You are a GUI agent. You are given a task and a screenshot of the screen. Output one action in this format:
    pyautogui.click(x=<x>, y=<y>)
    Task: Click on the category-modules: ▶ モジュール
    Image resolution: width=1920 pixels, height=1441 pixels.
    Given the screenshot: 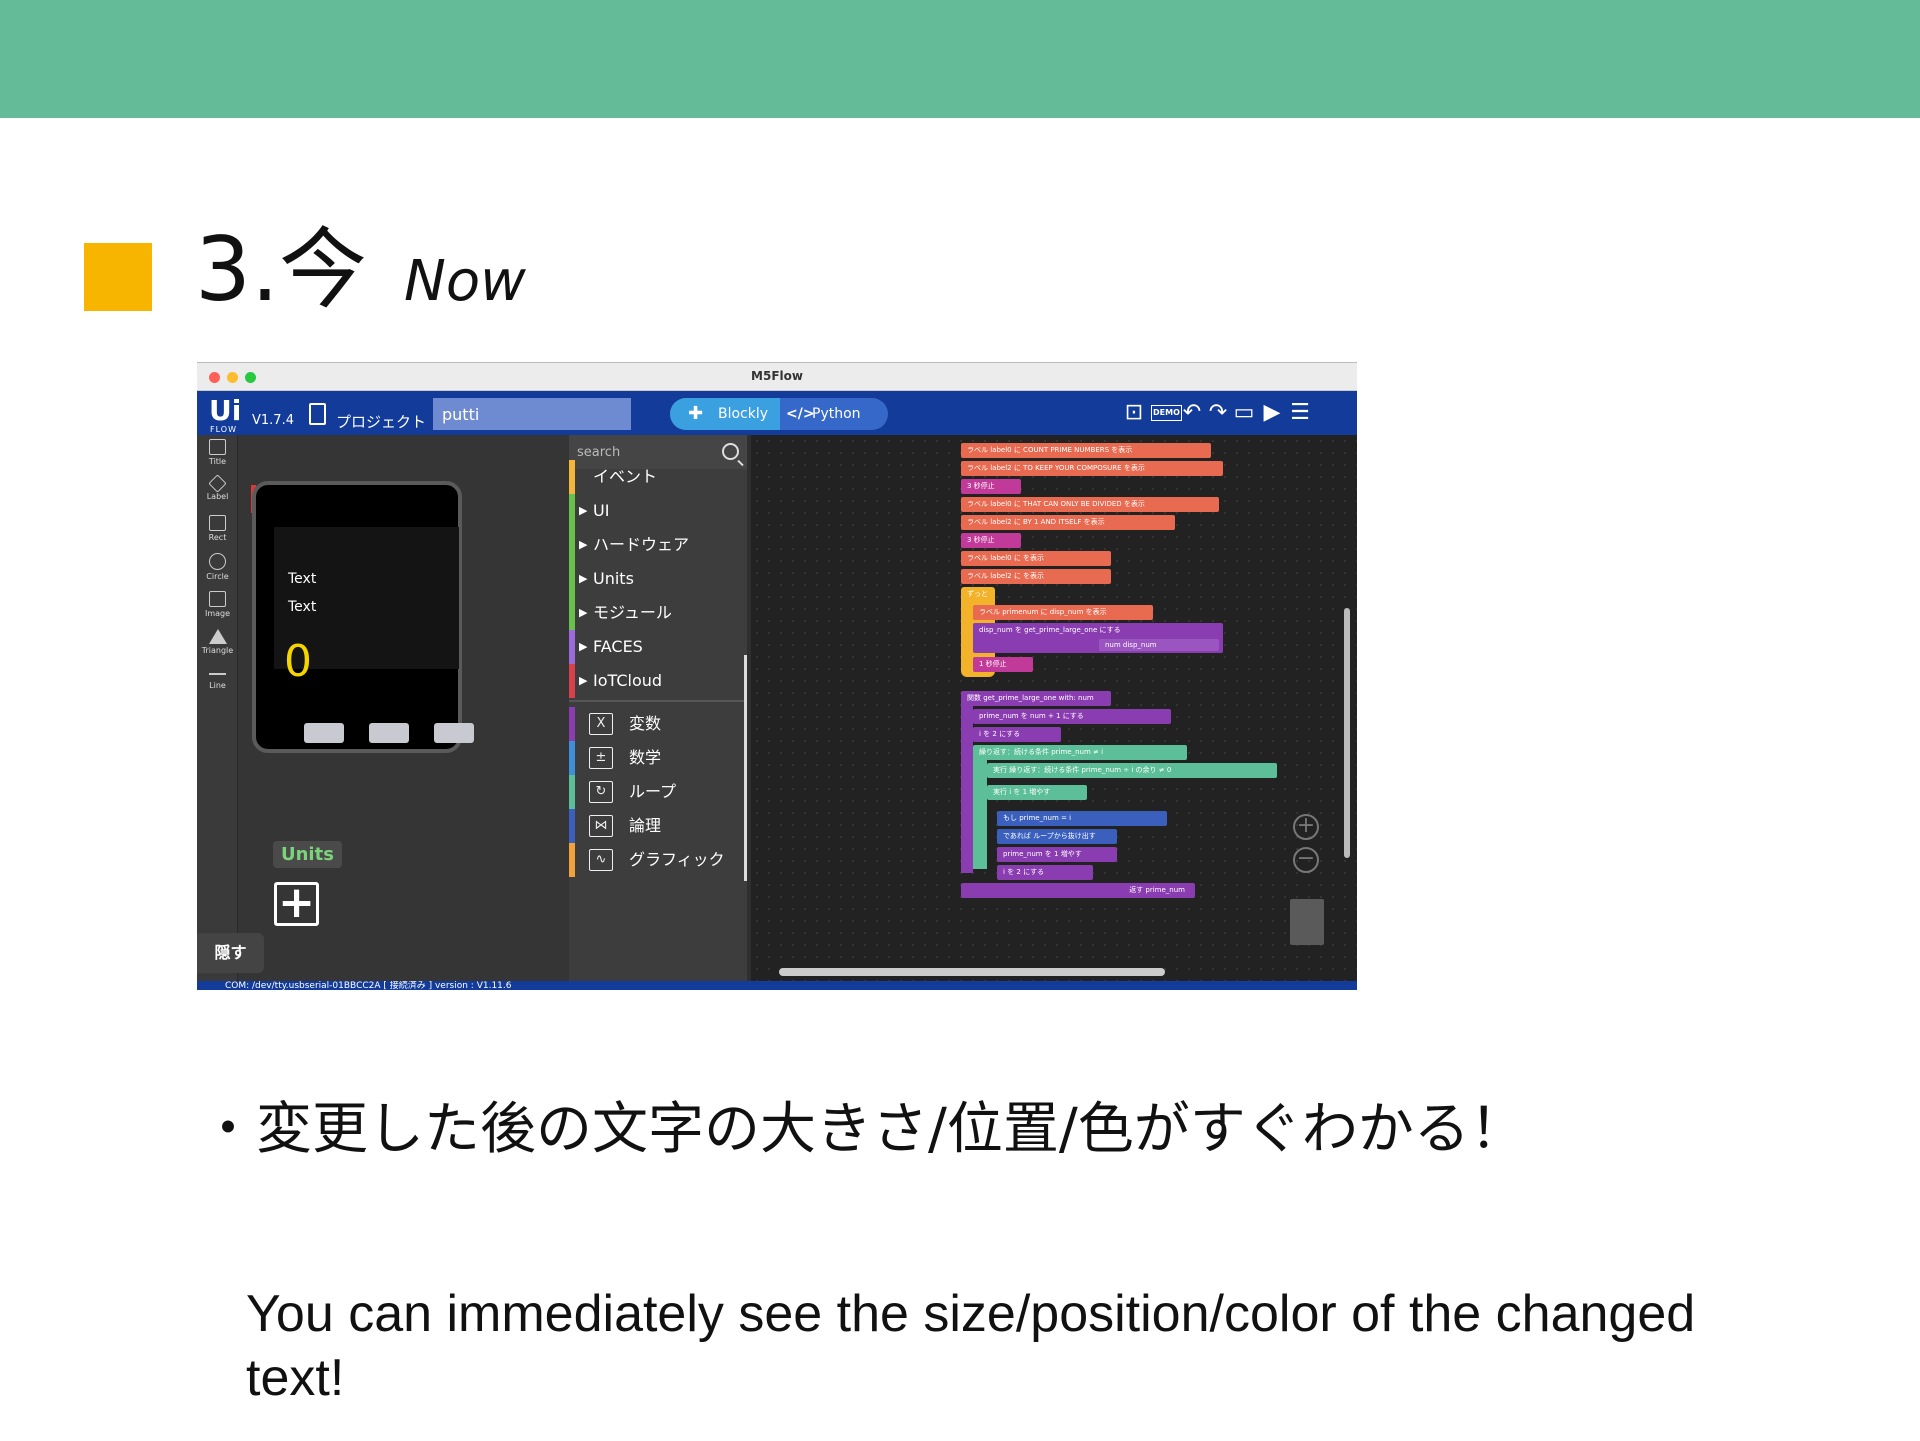 What is the action you would take?
    pyautogui.click(x=658, y=613)
    